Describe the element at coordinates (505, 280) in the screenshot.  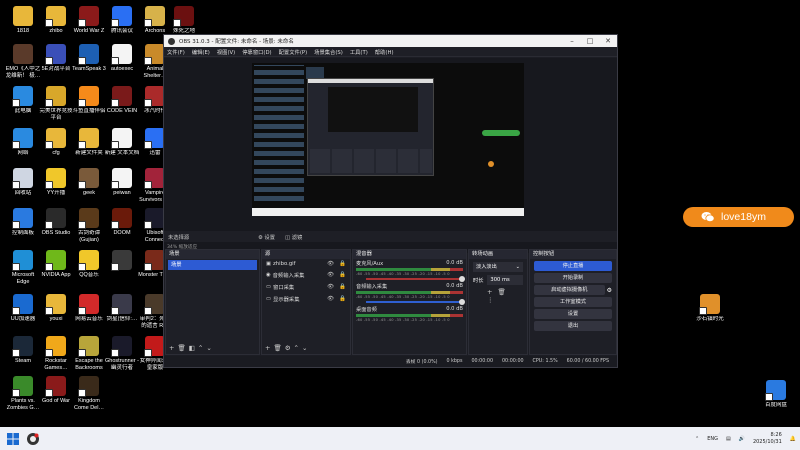
I see `duration-input: 300 ms` at that location.